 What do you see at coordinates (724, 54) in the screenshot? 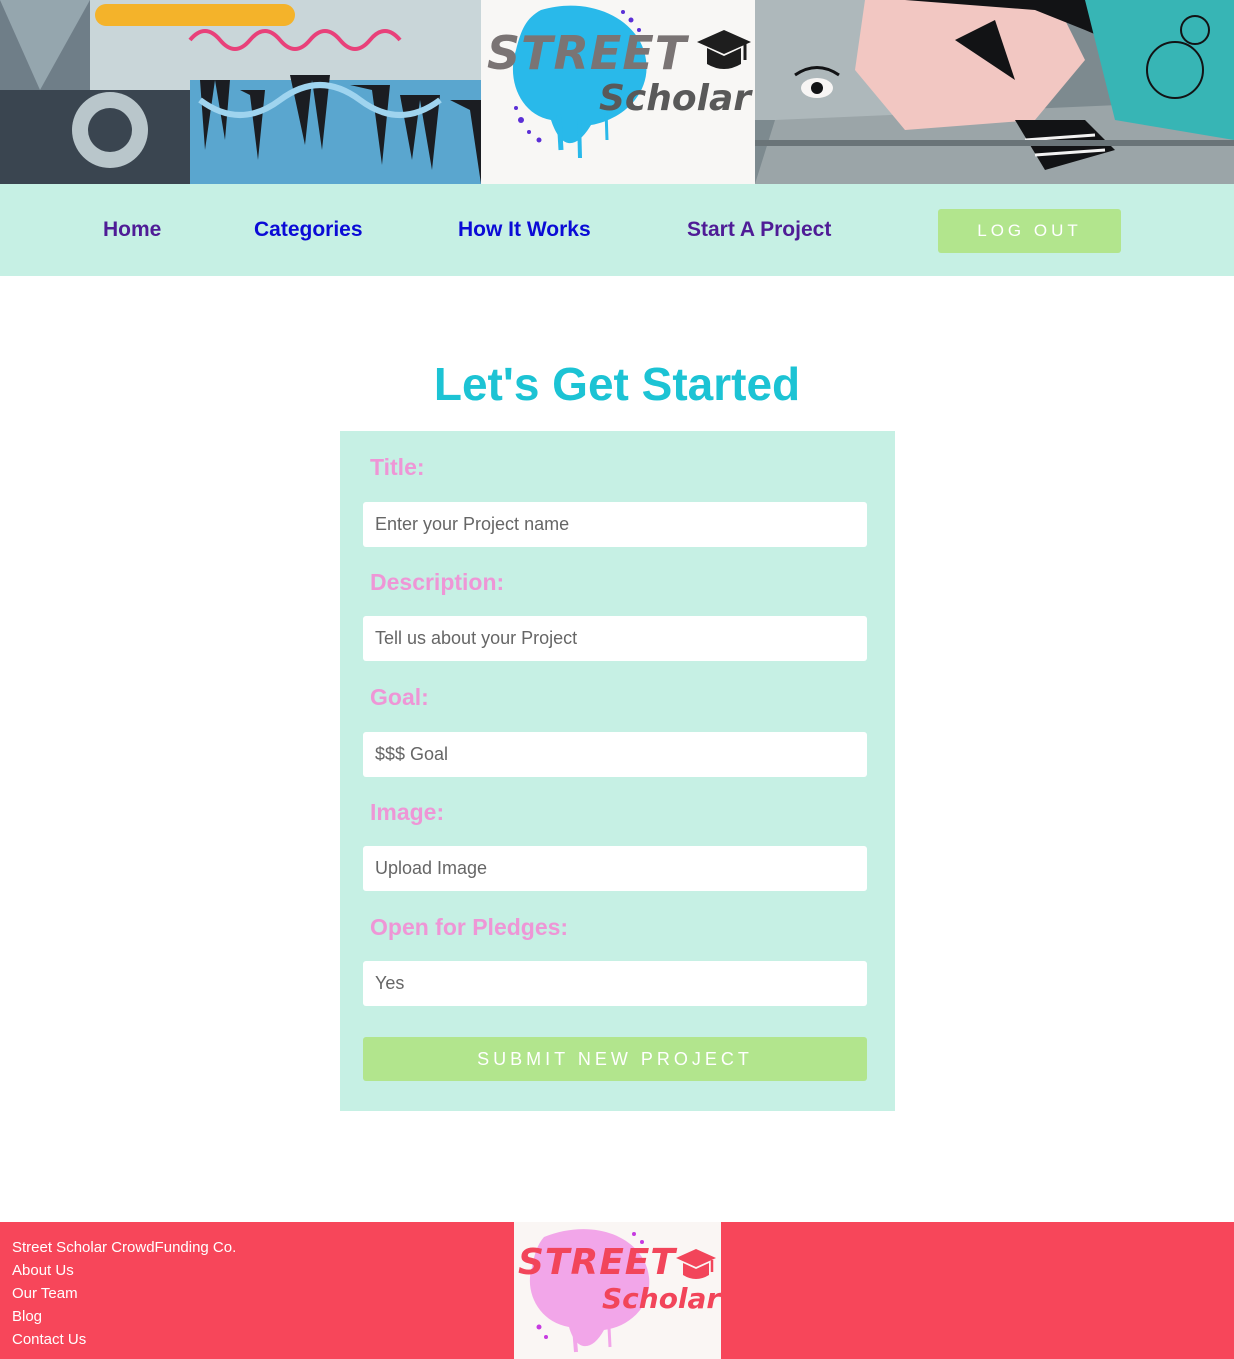
I see `graduation-cap-icon` at bounding box center [724, 54].